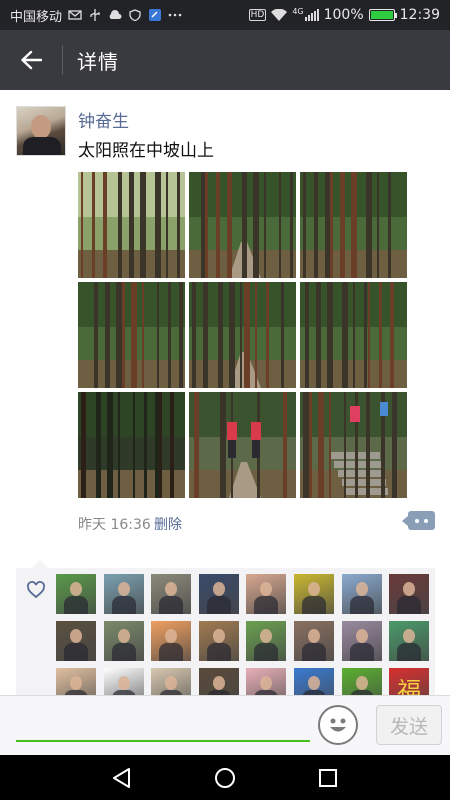 This screenshot has width=450, height=800. I want to click on carrier-label: 中国移动, so click(36, 17).